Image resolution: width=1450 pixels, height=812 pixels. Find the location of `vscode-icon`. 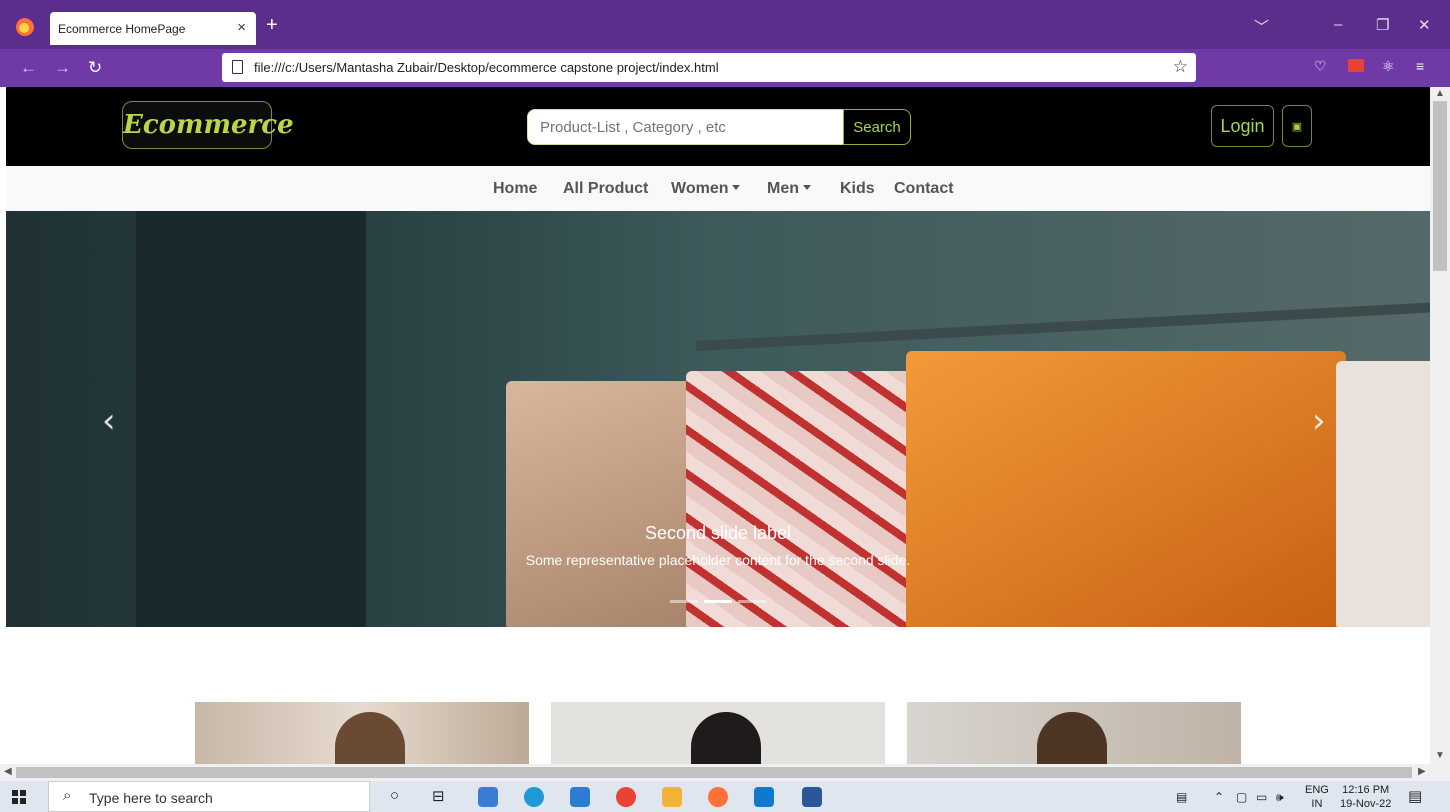

vscode-icon is located at coordinates (764, 797).